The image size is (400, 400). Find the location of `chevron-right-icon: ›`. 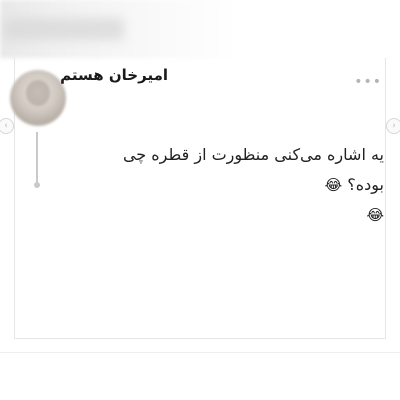

chevron-right-icon: › is located at coordinates (393, 126).